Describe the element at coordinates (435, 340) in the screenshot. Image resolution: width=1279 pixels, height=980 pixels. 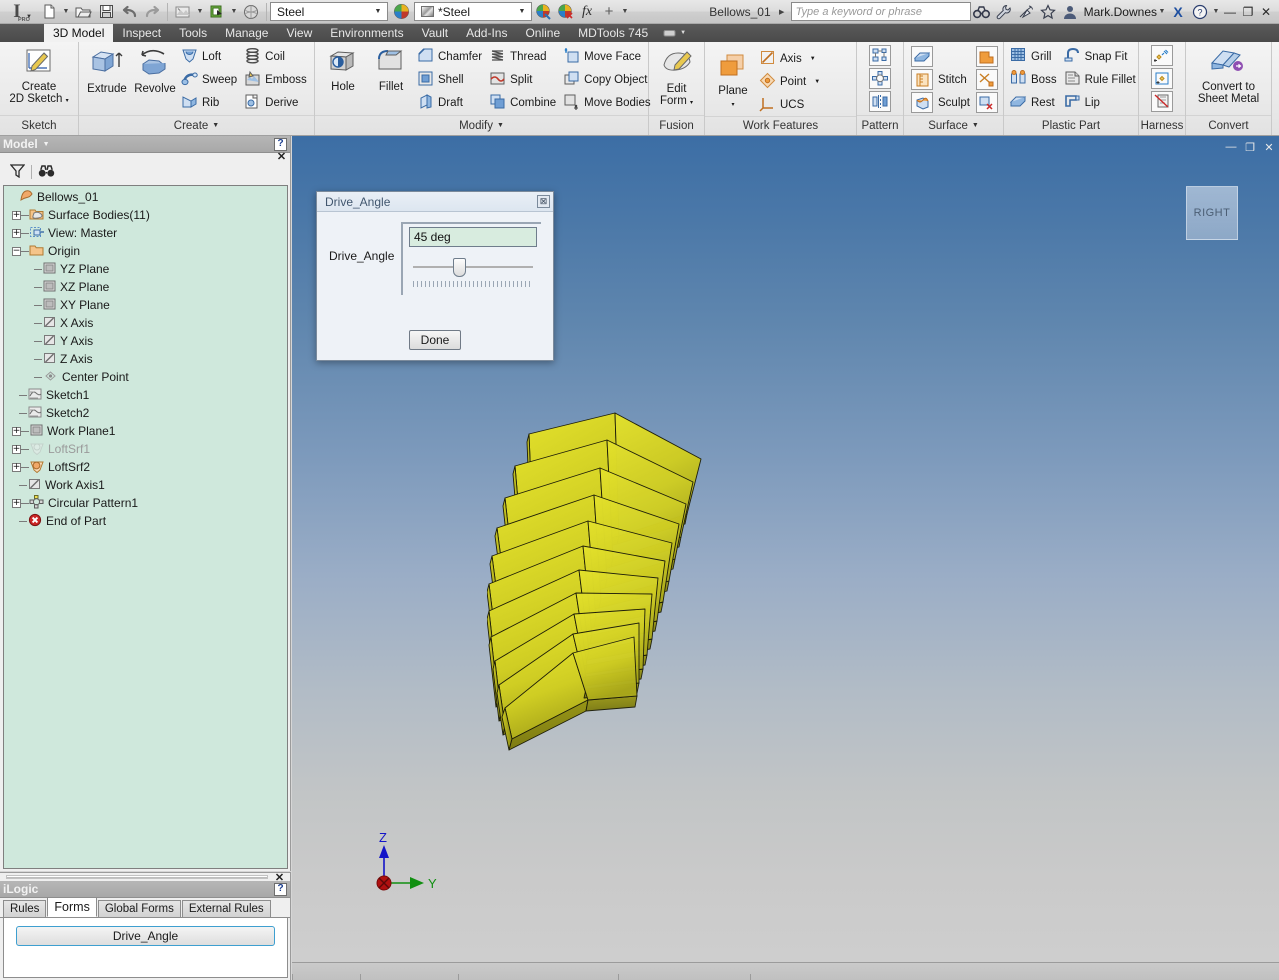
I see `done-button: Done` at that location.